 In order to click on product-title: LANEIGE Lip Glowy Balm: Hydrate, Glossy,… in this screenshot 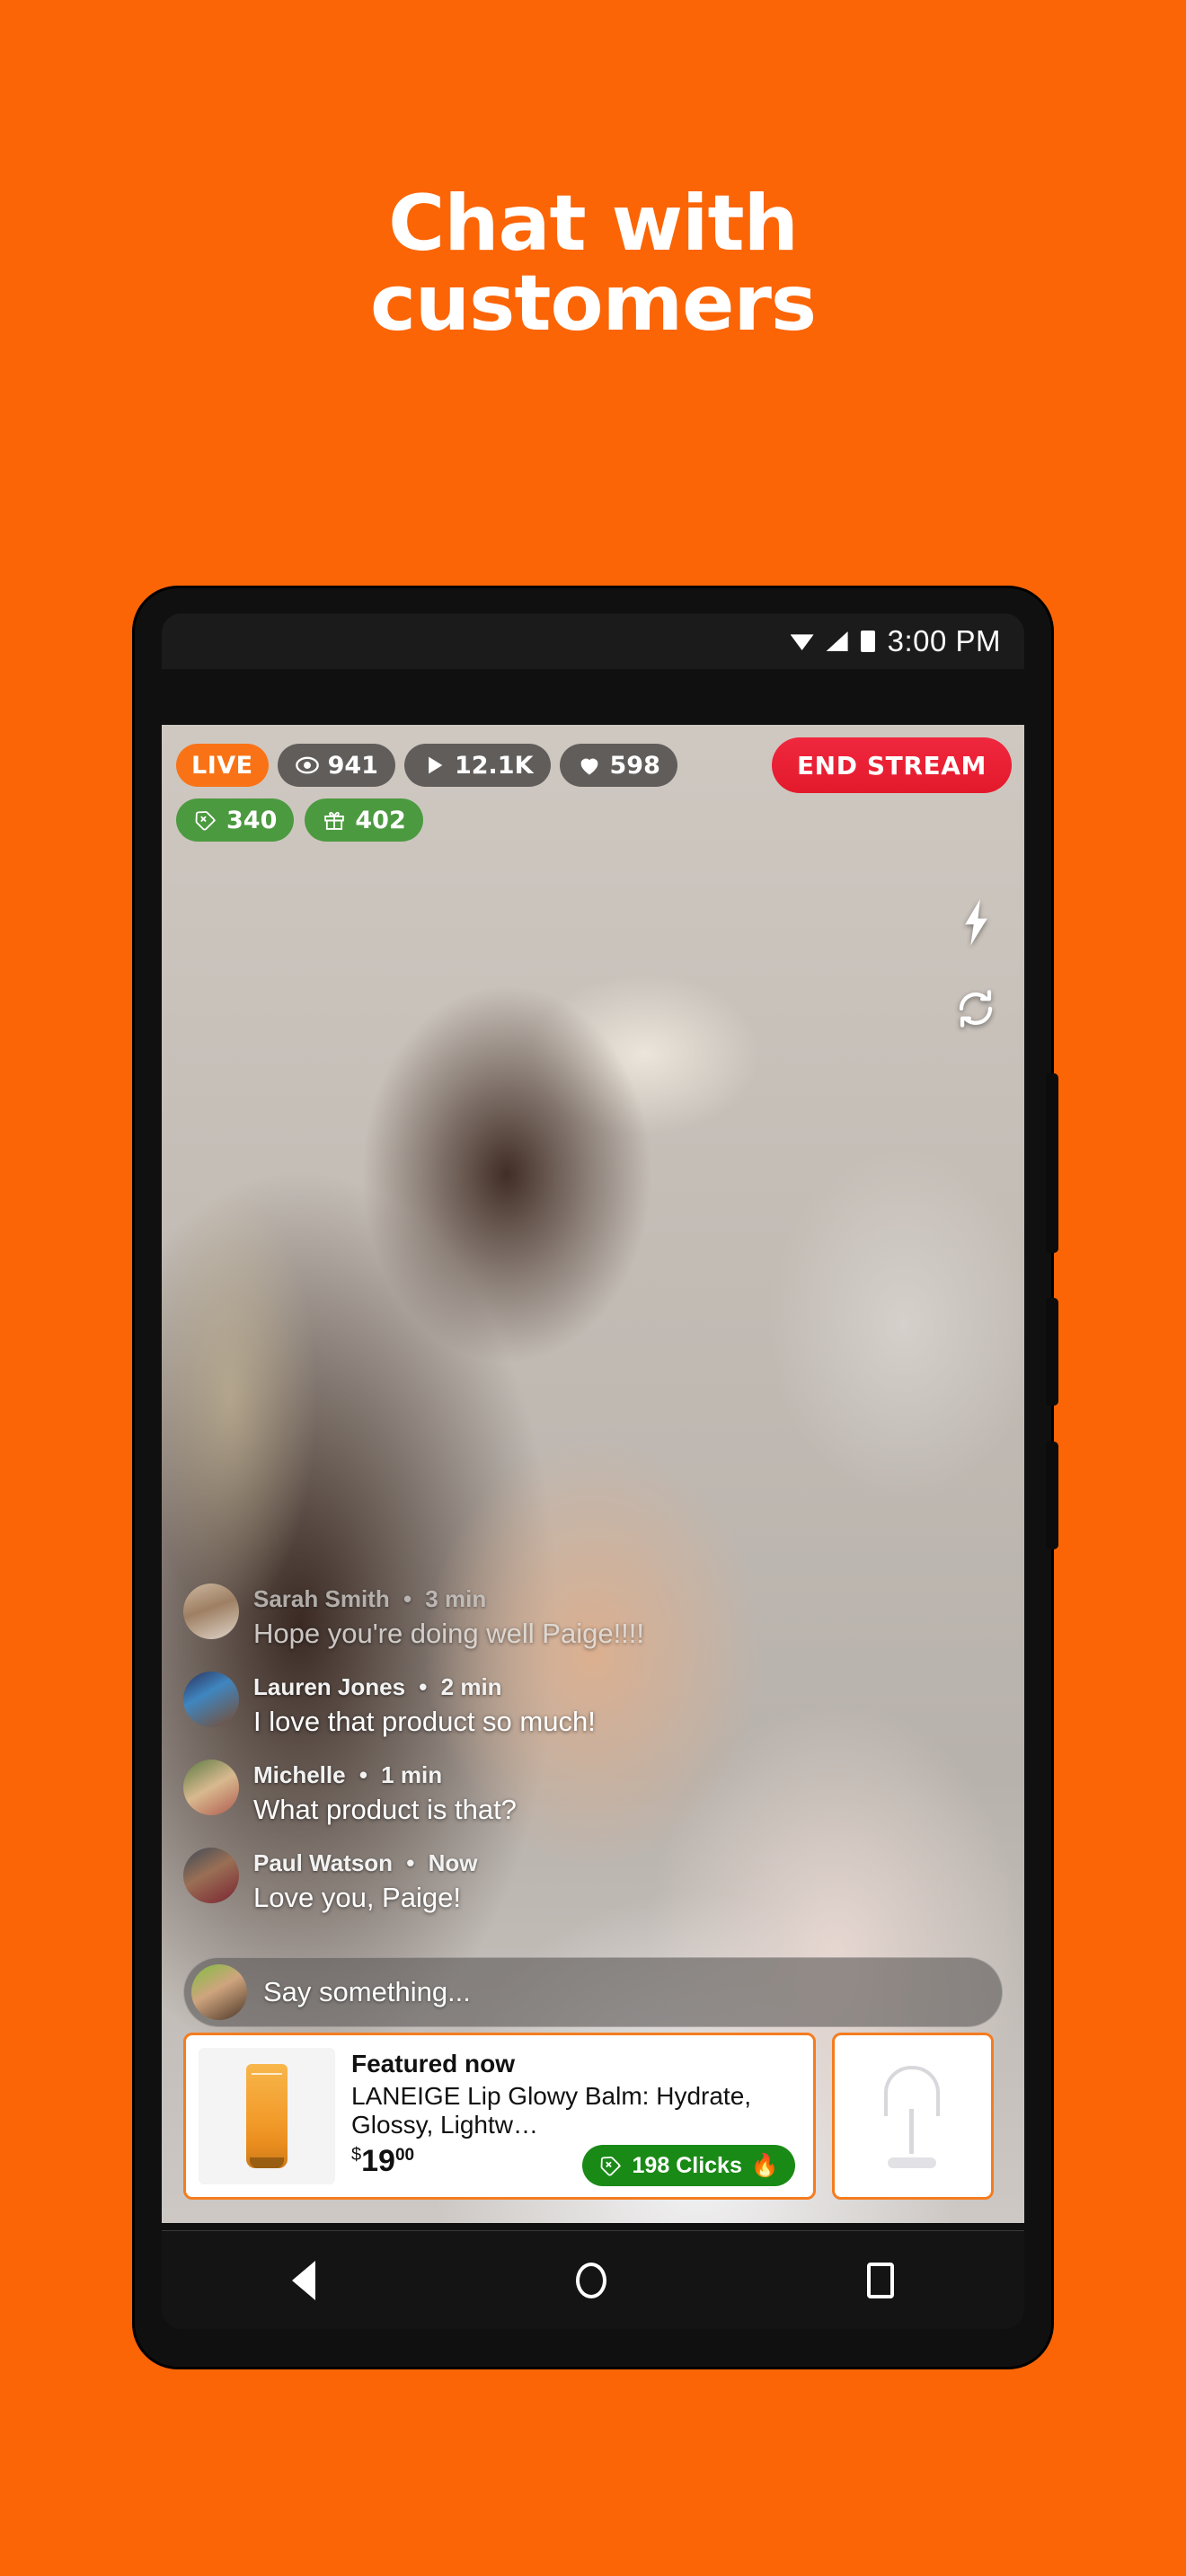, I will do `click(551, 2110)`.